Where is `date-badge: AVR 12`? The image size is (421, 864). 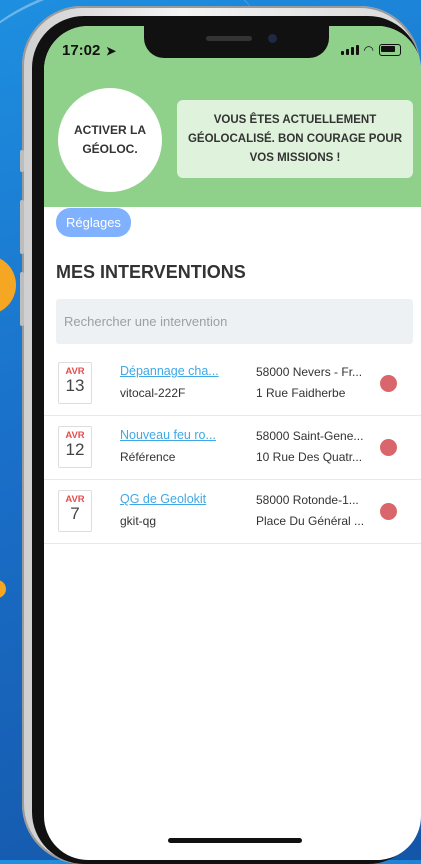 date-badge: AVR 12 is located at coordinates (75, 447).